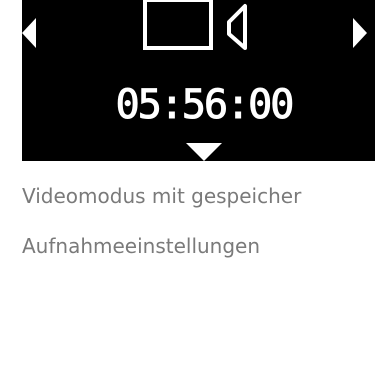 The width and height of the screenshot is (375, 385). I want to click on arrow-right-icon, so click(360, 33).